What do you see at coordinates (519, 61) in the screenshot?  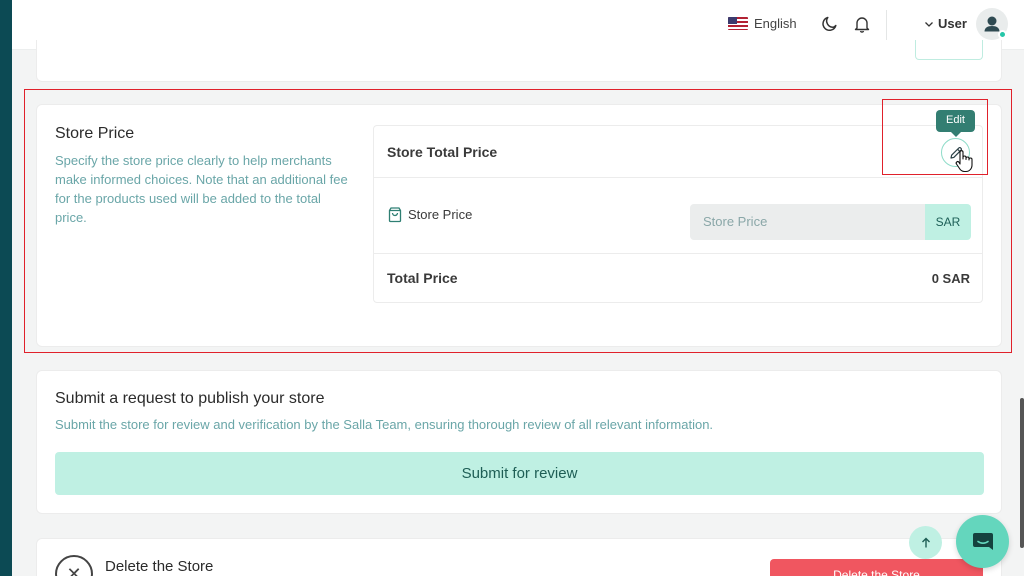 I see `previous-section-card` at bounding box center [519, 61].